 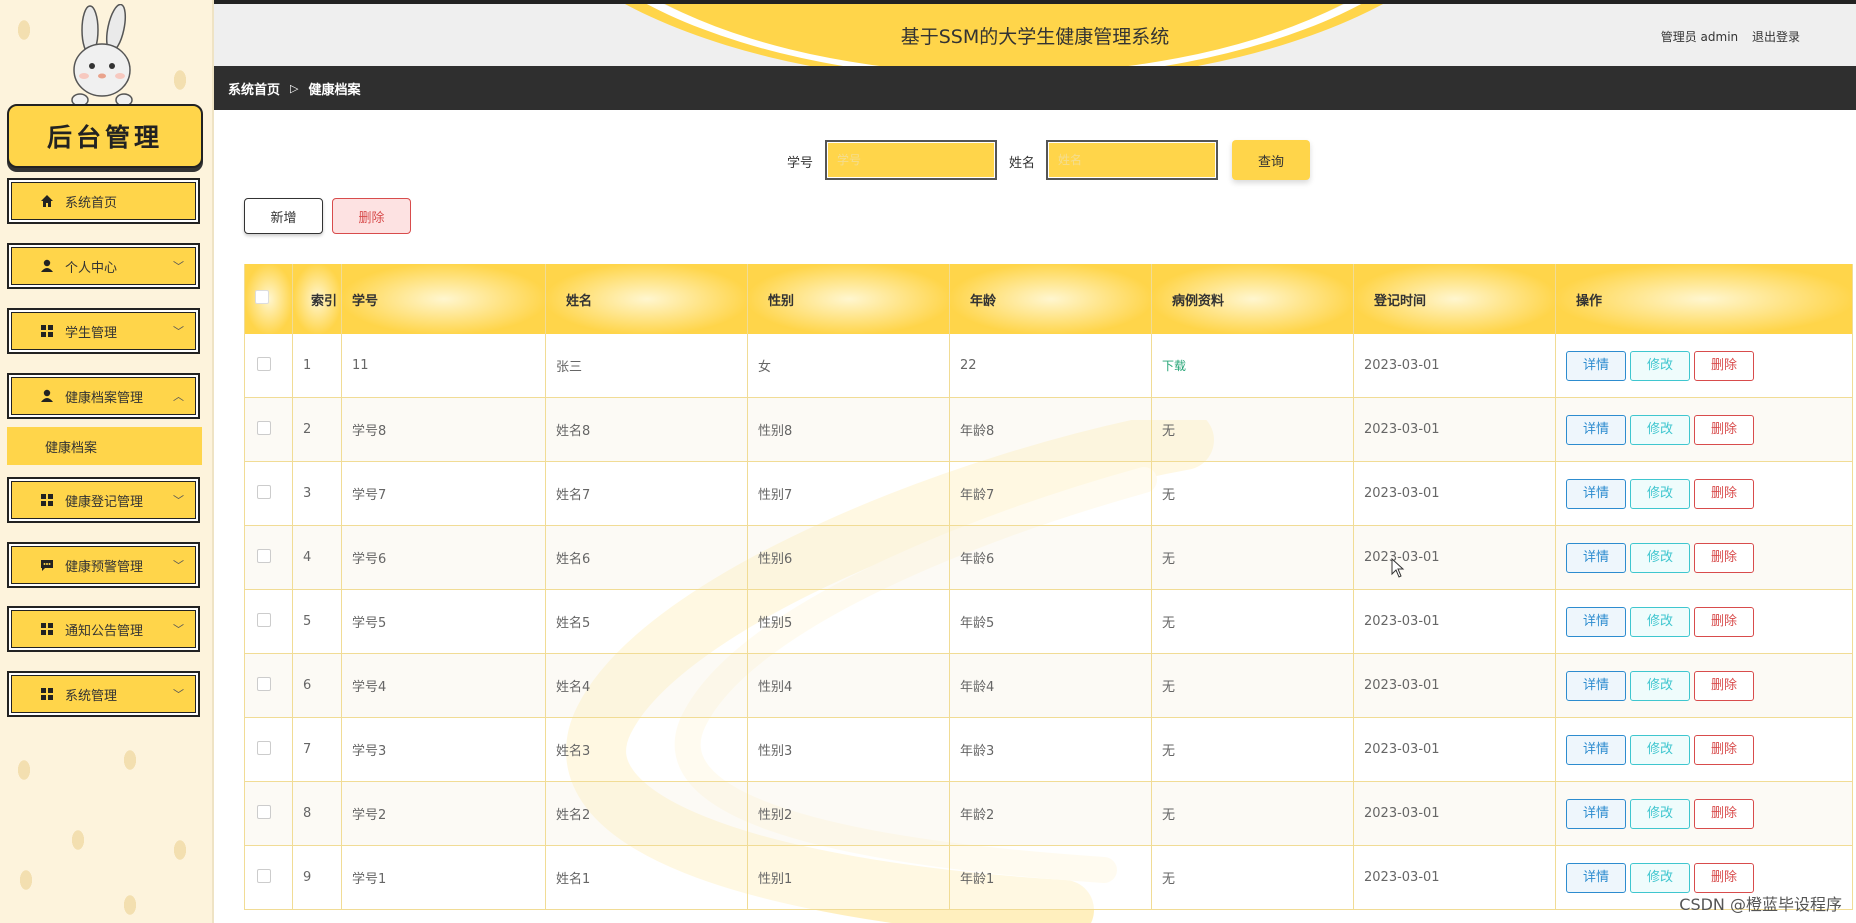 I want to click on name-label: 姓名, so click(x=1022, y=163).